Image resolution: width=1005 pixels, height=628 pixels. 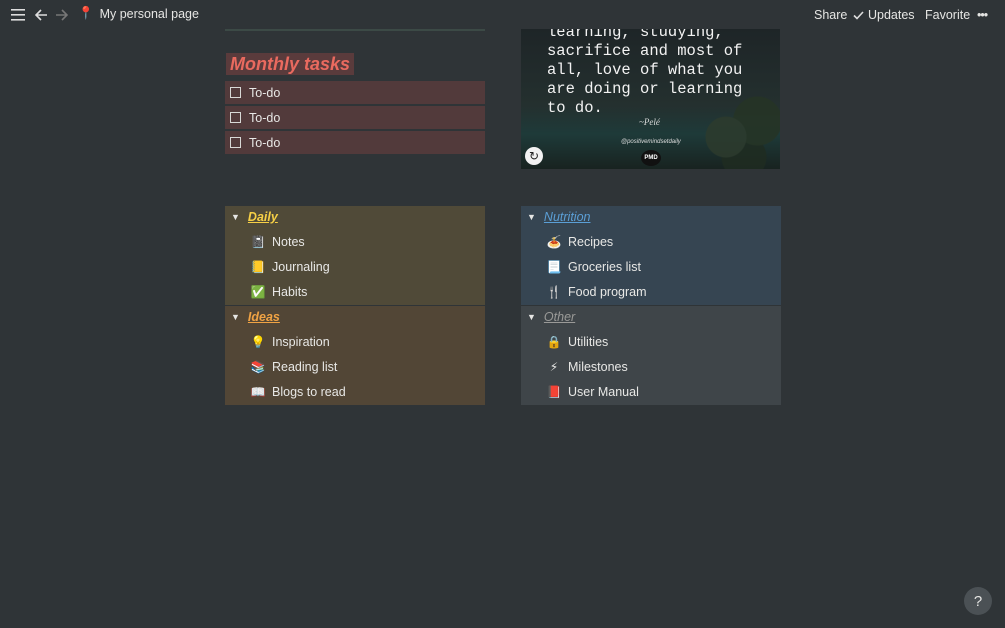 What do you see at coordinates (61, 15) in the screenshot?
I see `forward-arrow-icon` at bounding box center [61, 15].